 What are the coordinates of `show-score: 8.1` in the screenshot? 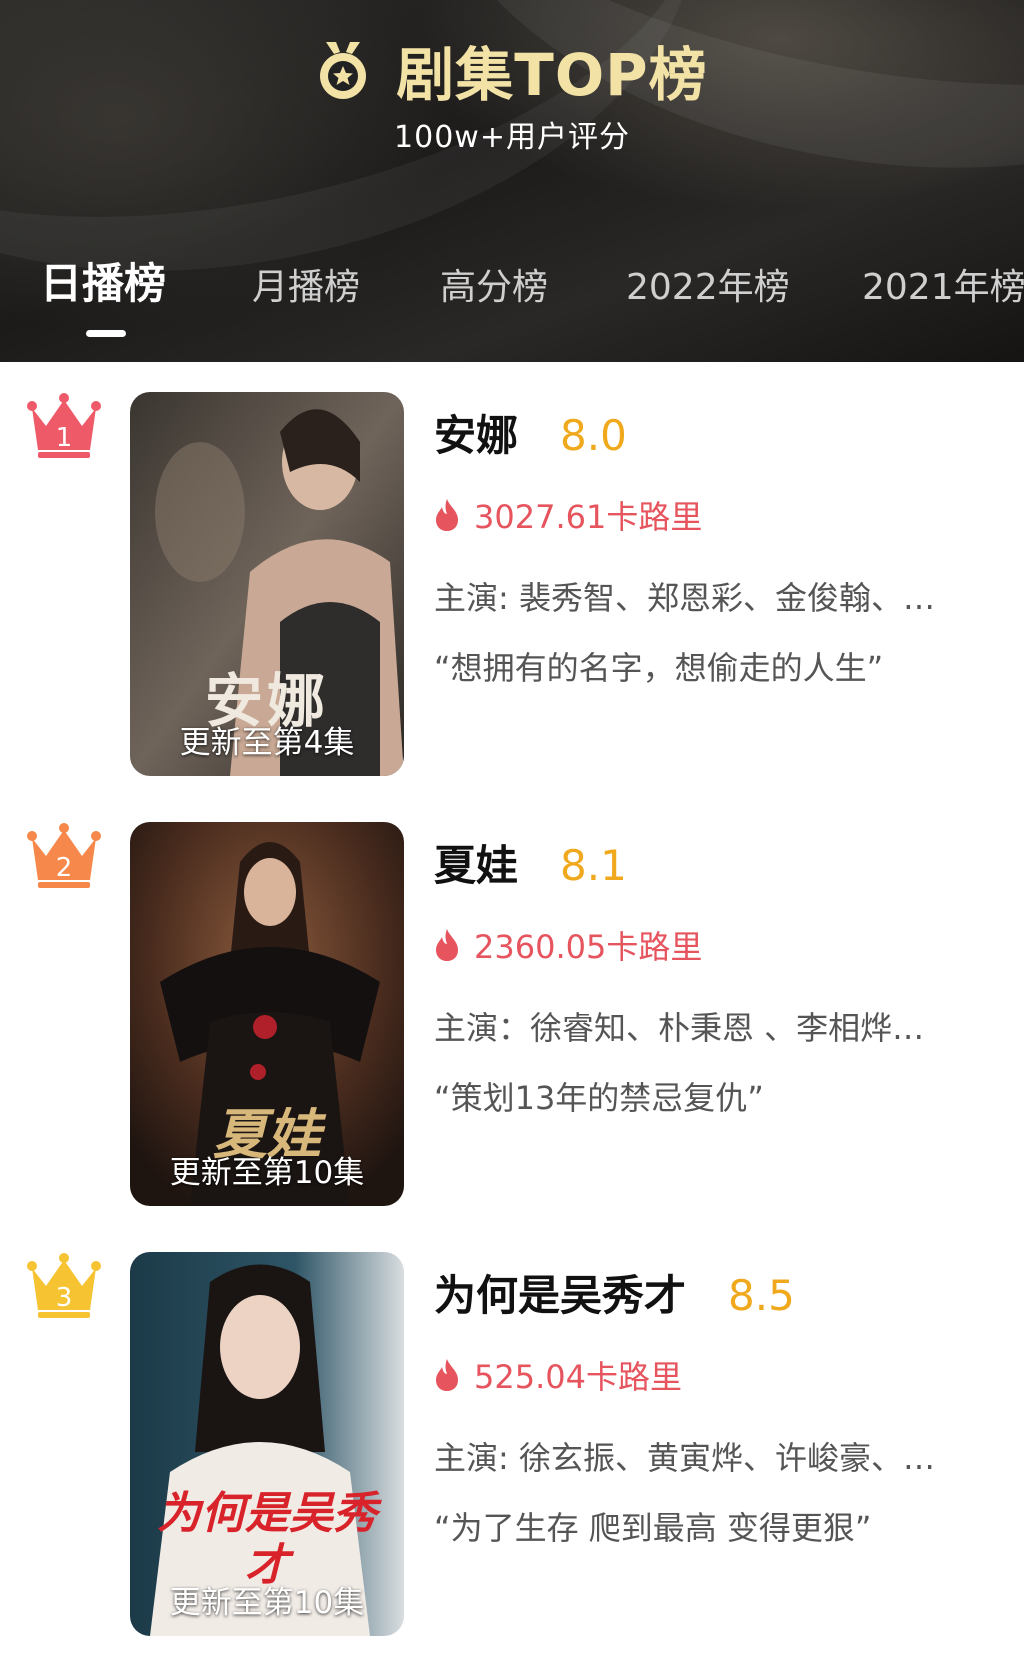 It's located at (593, 865).